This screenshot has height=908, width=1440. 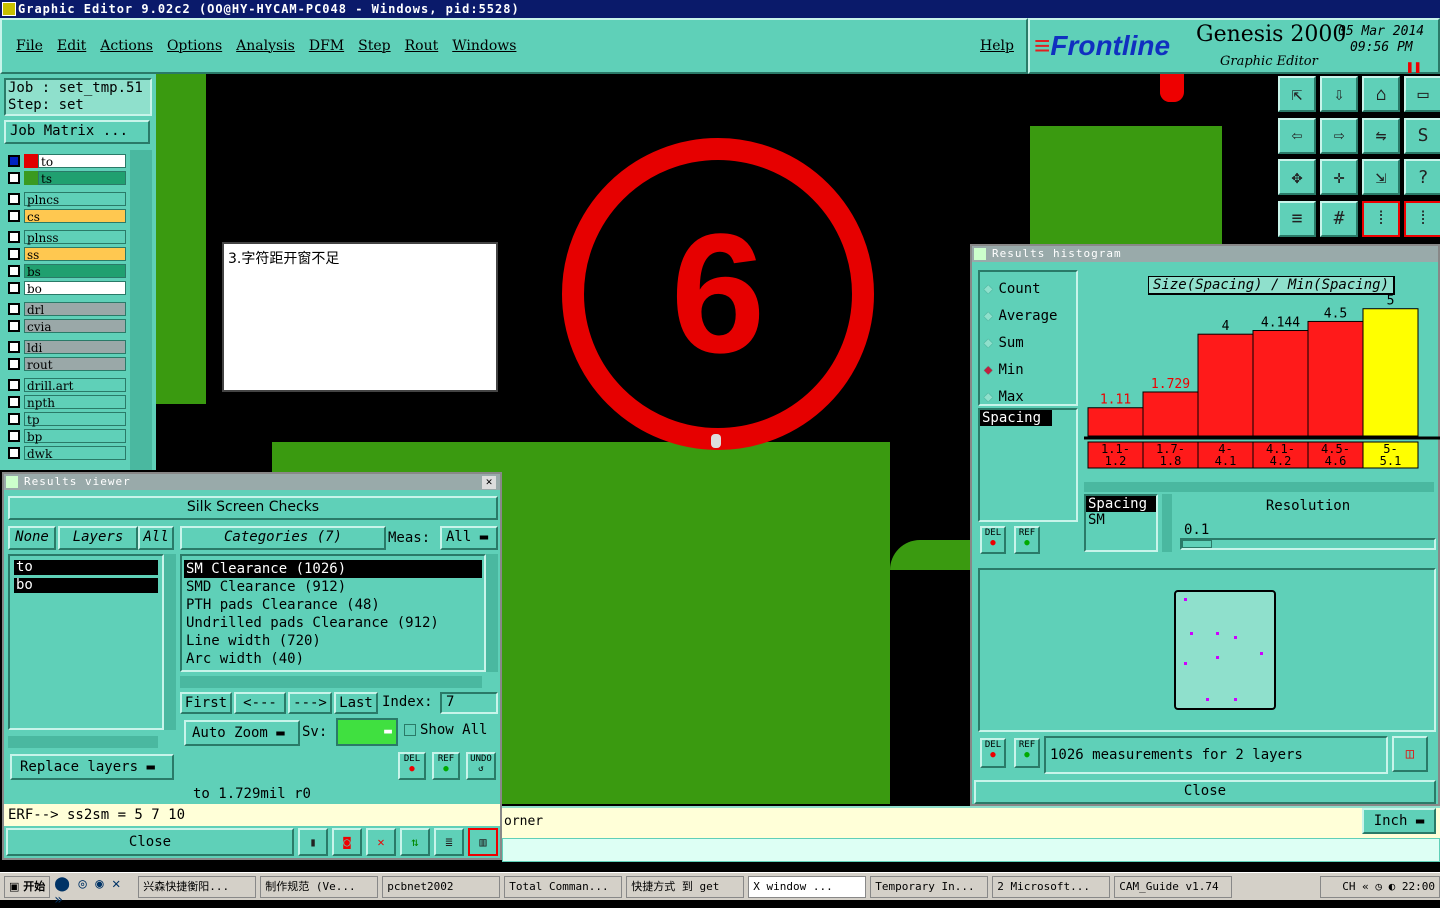 I want to click on report-icon: ≣, so click(x=449, y=842).